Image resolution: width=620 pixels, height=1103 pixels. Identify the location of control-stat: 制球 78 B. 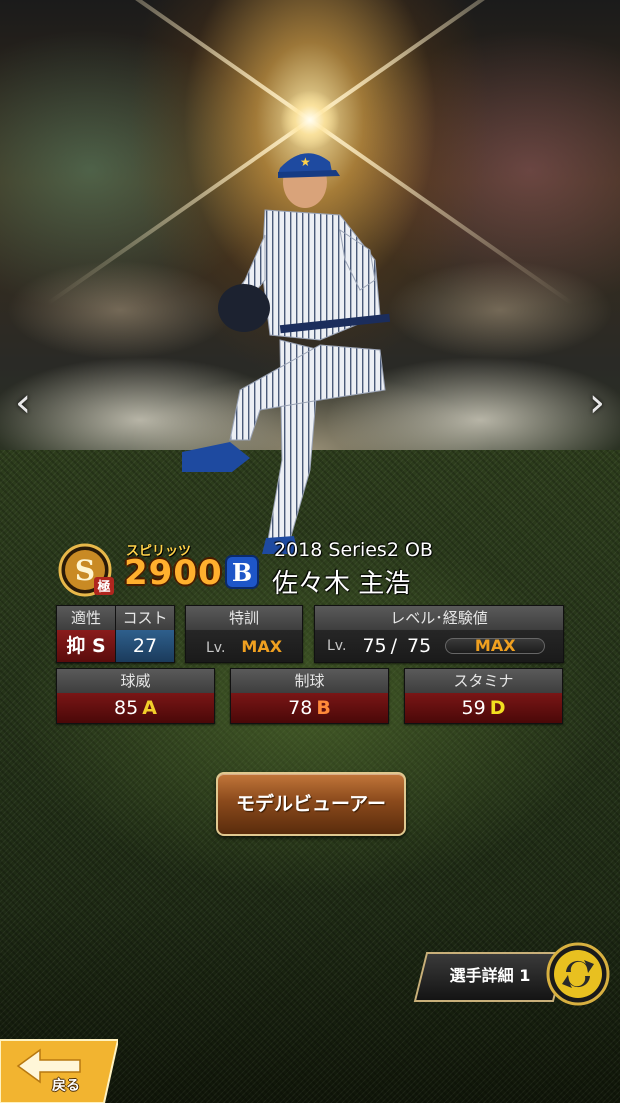
(309, 696).